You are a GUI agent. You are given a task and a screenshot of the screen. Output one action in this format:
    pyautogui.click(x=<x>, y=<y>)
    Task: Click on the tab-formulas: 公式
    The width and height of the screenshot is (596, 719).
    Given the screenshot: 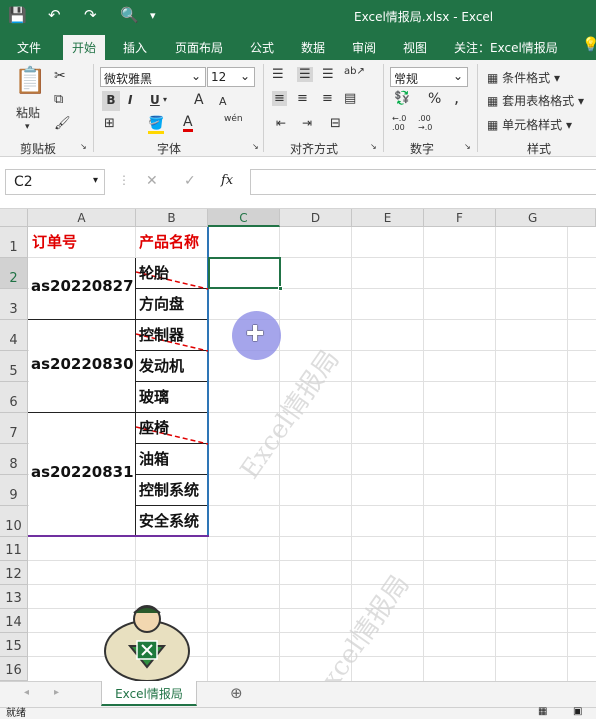 What is the action you would take?
    pyautogui.click(x=262, y=47)
    